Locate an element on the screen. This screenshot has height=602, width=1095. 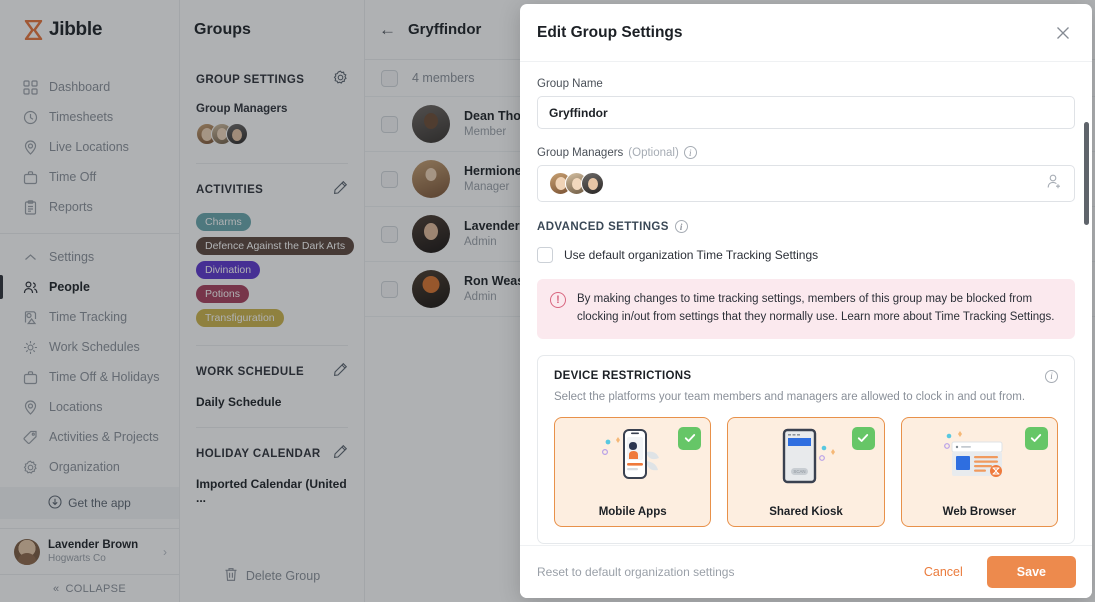
optional-text: (Optional) is located at coordinates (653, 152).